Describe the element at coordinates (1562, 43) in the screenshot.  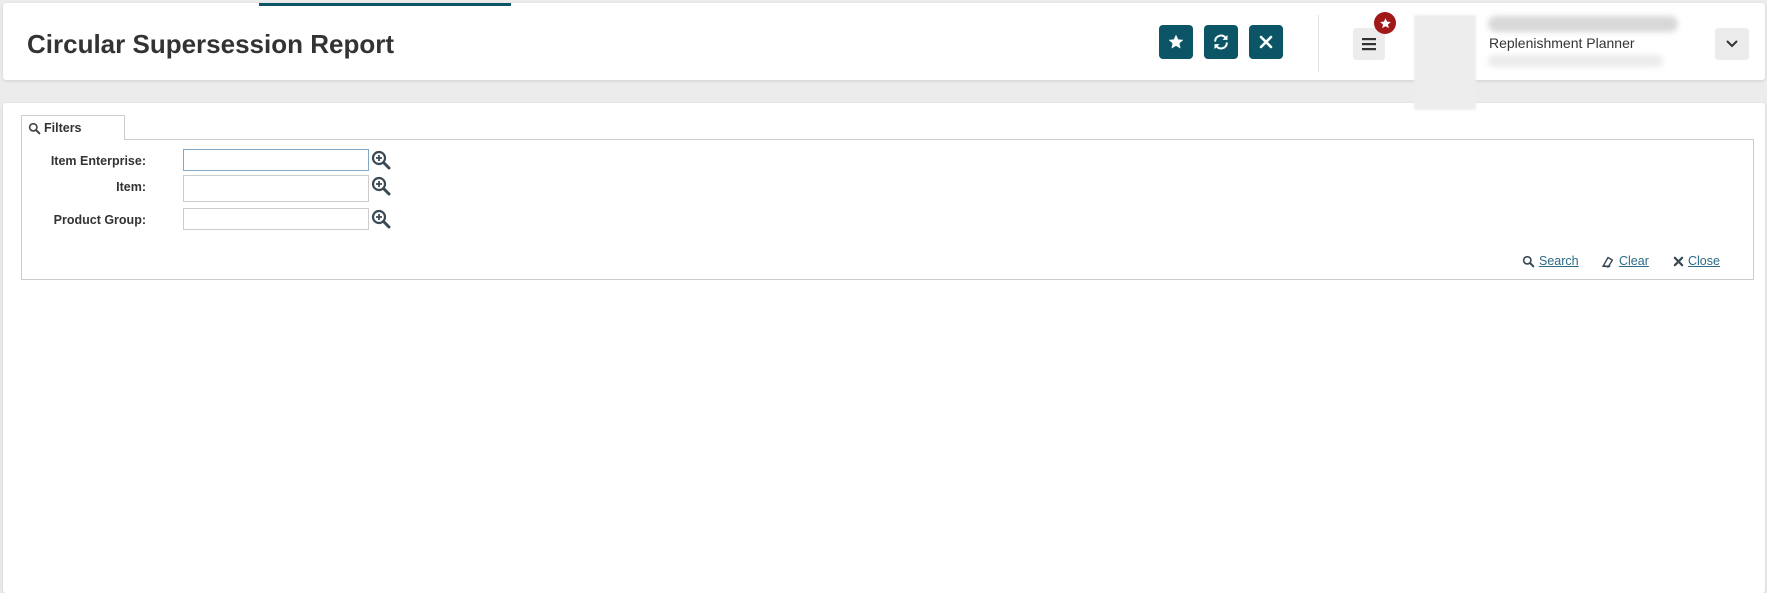
I see `user-role: Replenishment Planner` at that location.